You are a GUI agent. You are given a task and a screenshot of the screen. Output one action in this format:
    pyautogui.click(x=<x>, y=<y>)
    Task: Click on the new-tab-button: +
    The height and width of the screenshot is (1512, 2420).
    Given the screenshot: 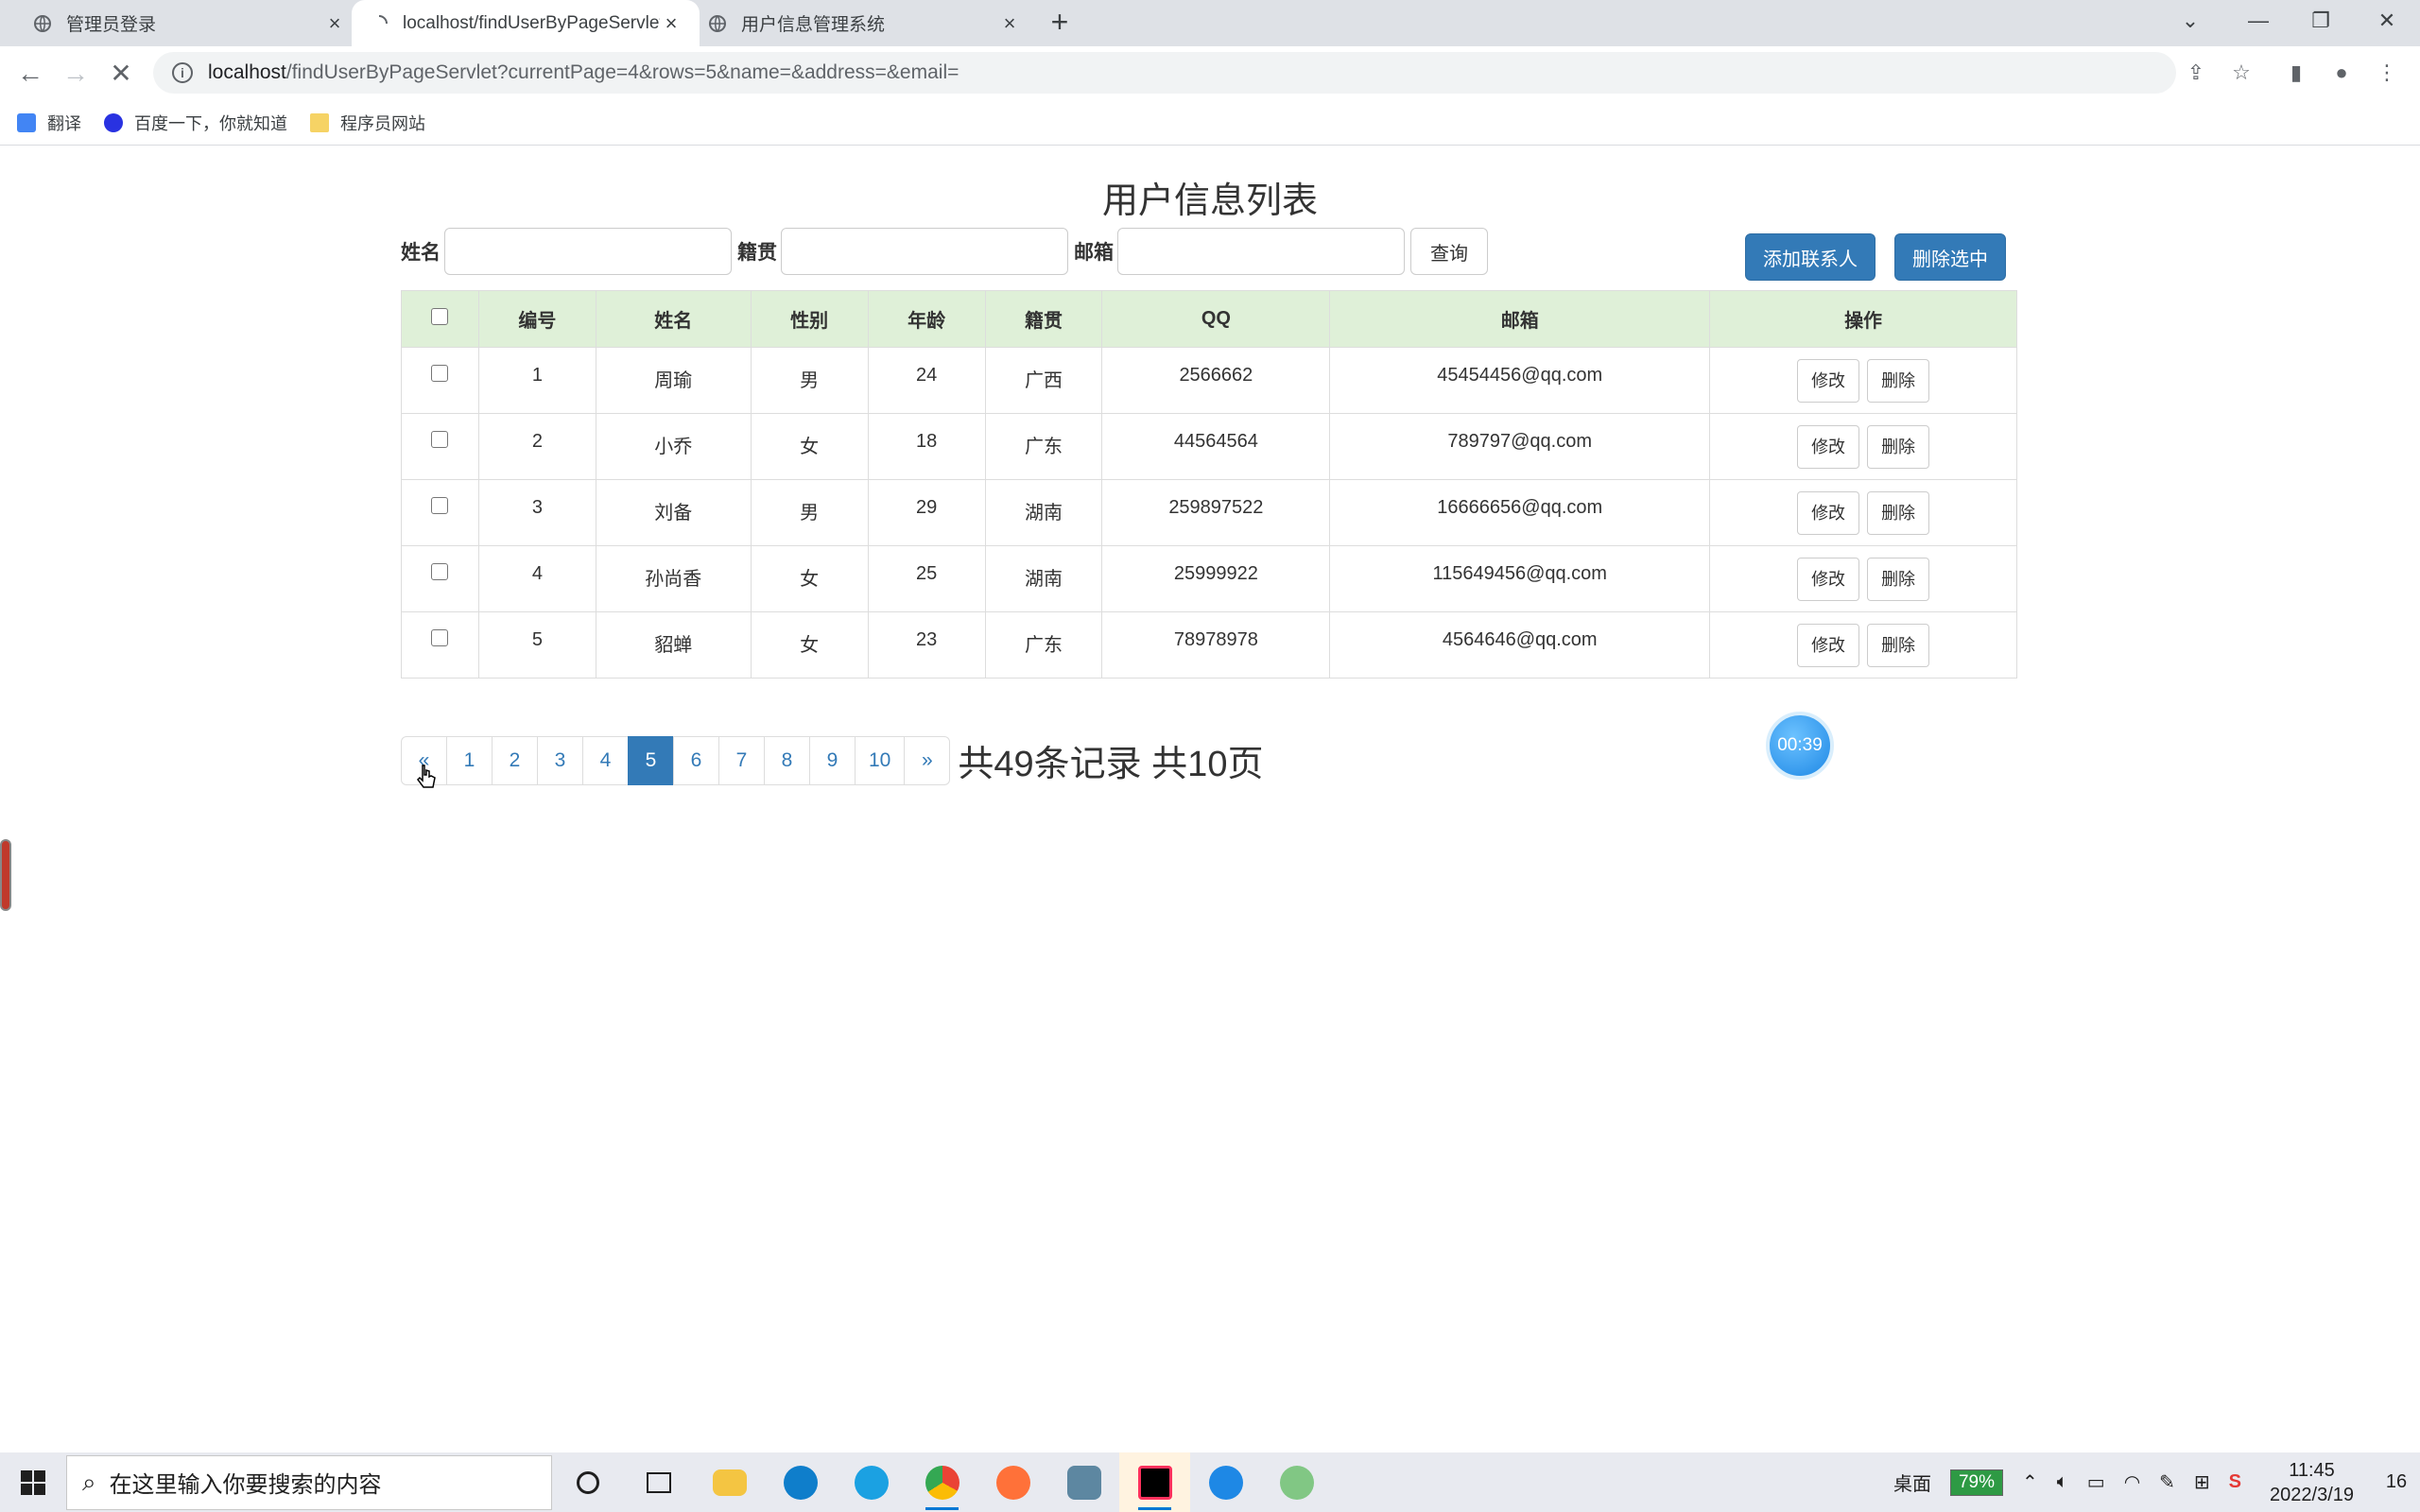 What is the action you would take?
    pyautogui.click(x=1060, y=23)
    